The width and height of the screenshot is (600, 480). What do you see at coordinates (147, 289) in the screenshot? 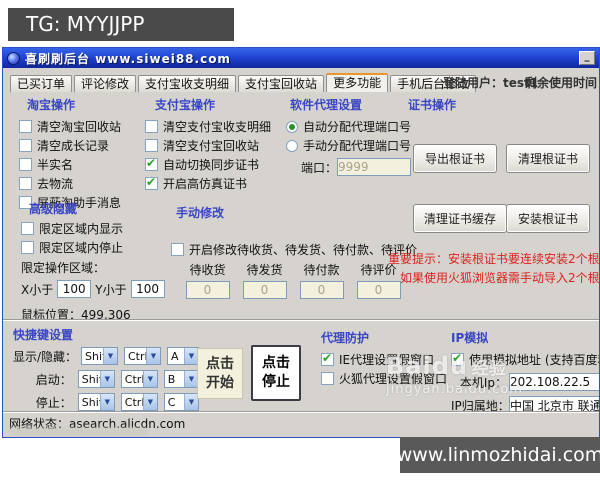
I see `y-limit-input` at bounding box center [147, 289].